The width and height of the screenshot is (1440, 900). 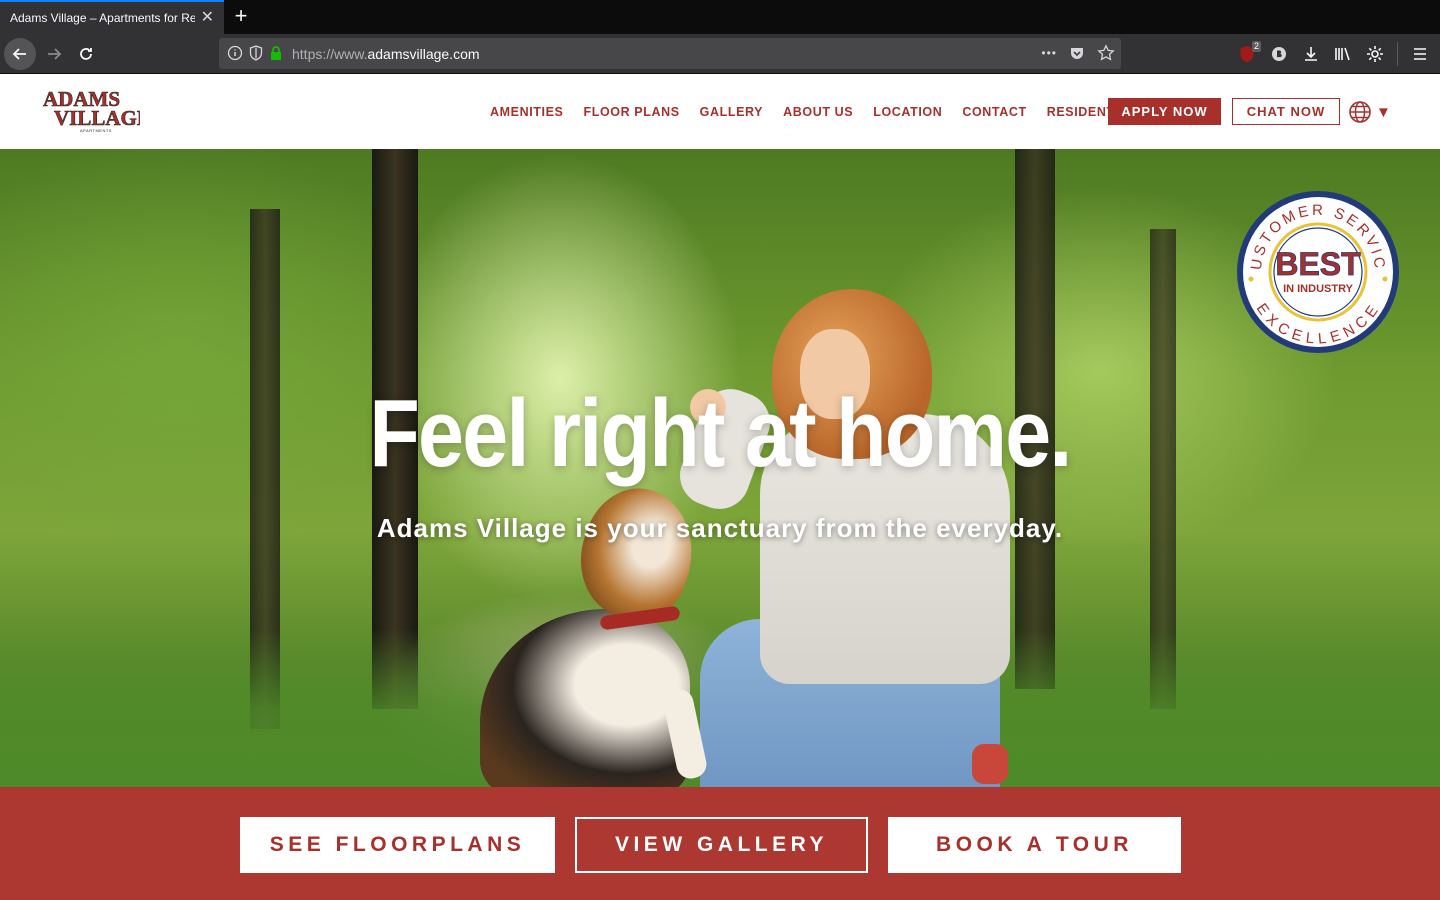 What do you see at coordinates (1049, 53) in the screenshot?
I see `page-actions-icon: •••` at bounding box center [1049, 53].